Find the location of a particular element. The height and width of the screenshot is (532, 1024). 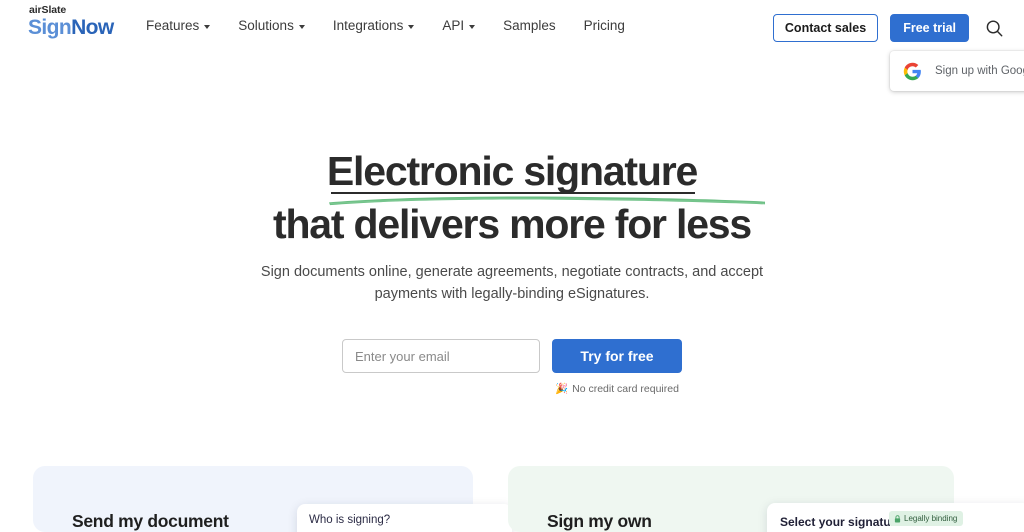

logo-airslate-text: airSlate is located at coordinates (48, 10).